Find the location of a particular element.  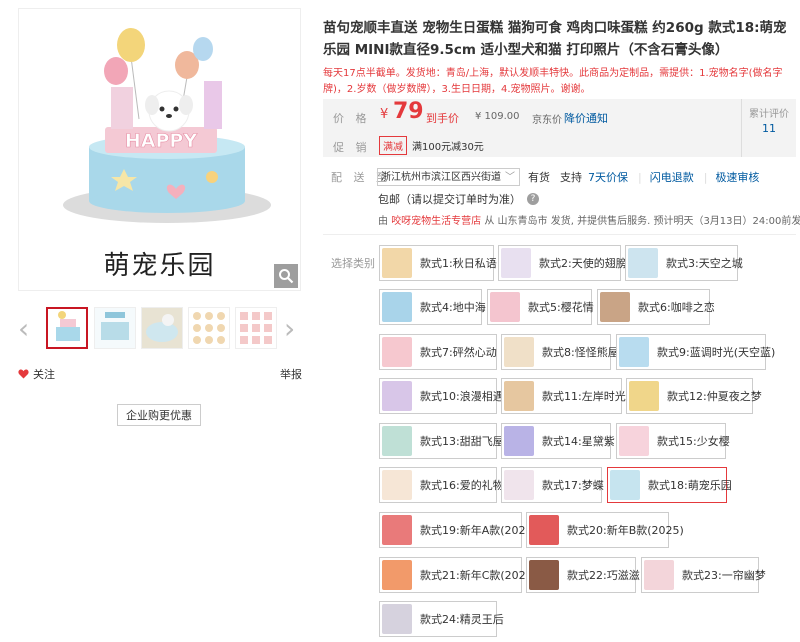

zoom-button is located at coordinates (286, 276).